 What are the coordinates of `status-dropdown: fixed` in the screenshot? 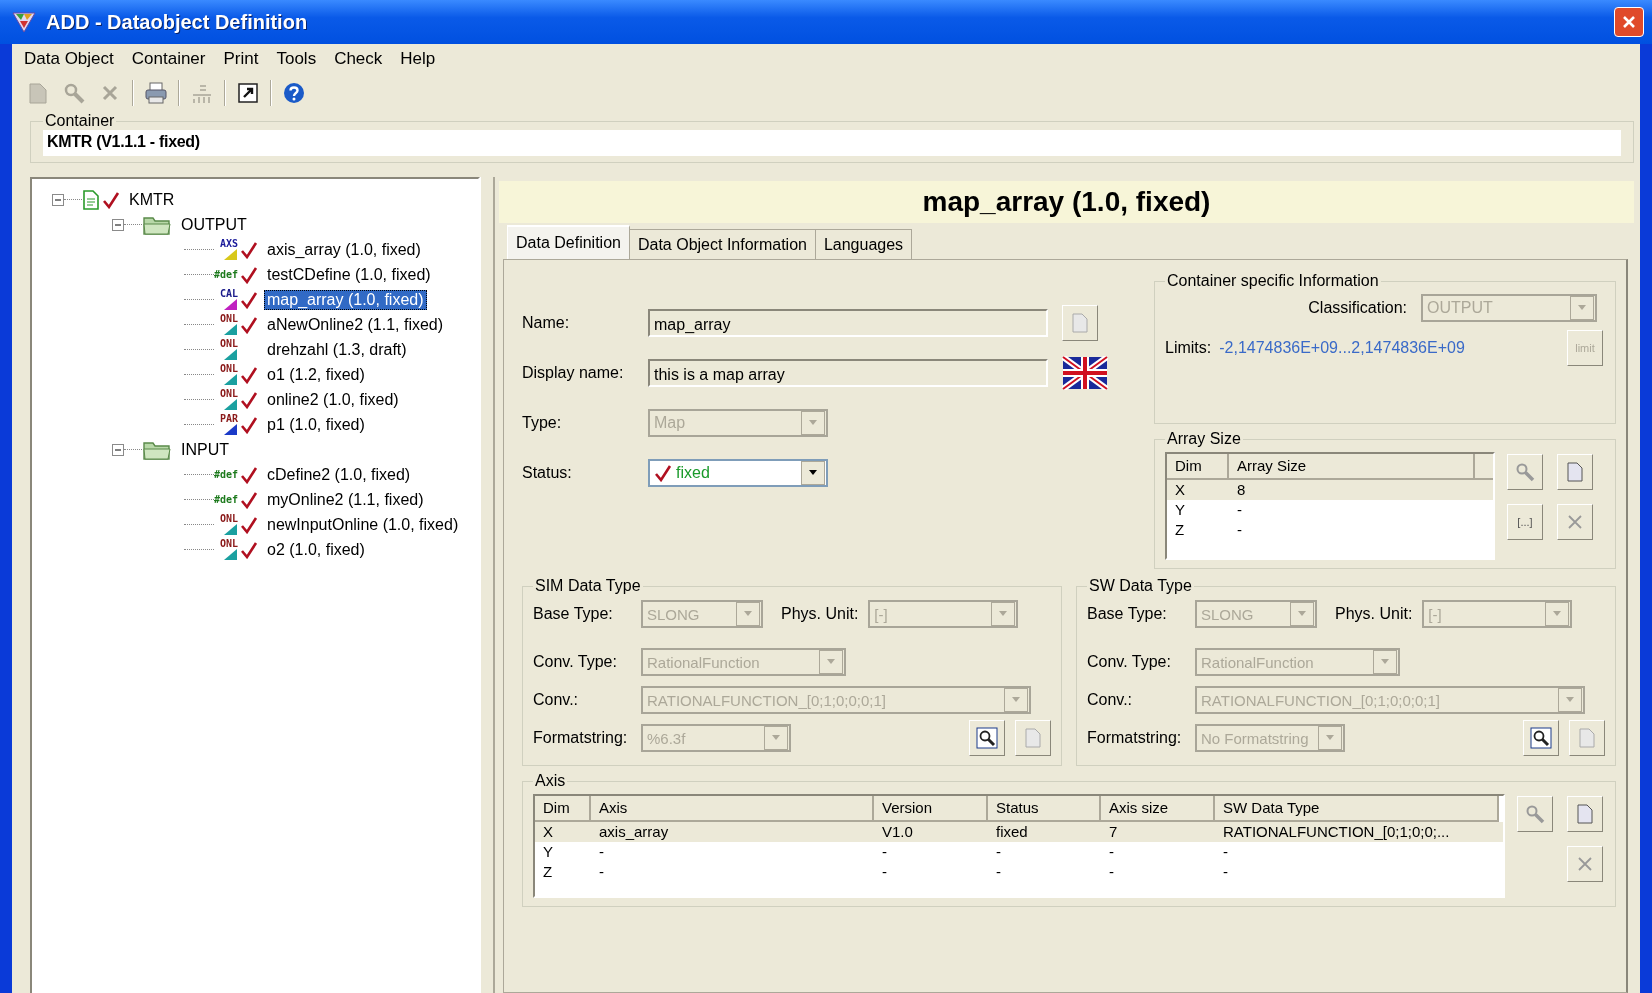 It's located at (738, 473).